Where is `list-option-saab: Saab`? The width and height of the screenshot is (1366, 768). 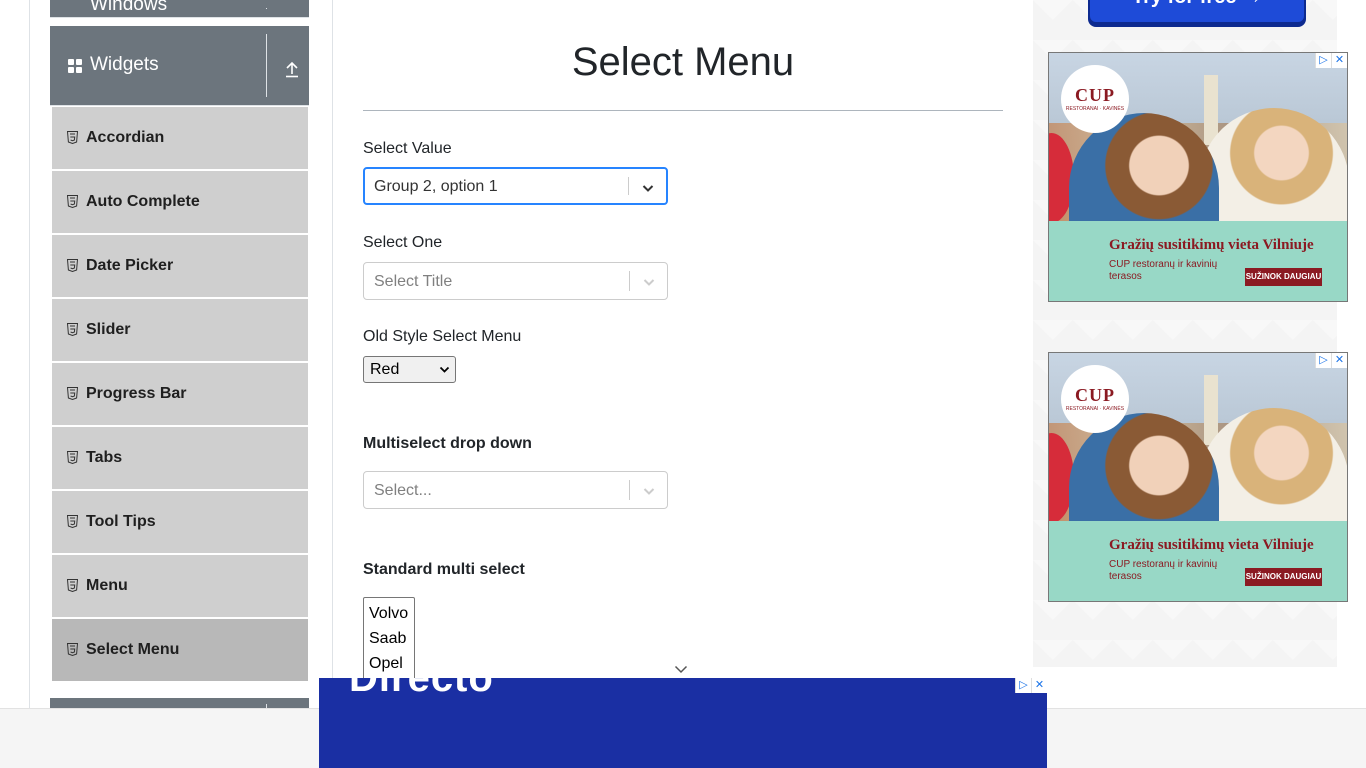 list-option-saab: Saab is located at coordinates (389, 638).